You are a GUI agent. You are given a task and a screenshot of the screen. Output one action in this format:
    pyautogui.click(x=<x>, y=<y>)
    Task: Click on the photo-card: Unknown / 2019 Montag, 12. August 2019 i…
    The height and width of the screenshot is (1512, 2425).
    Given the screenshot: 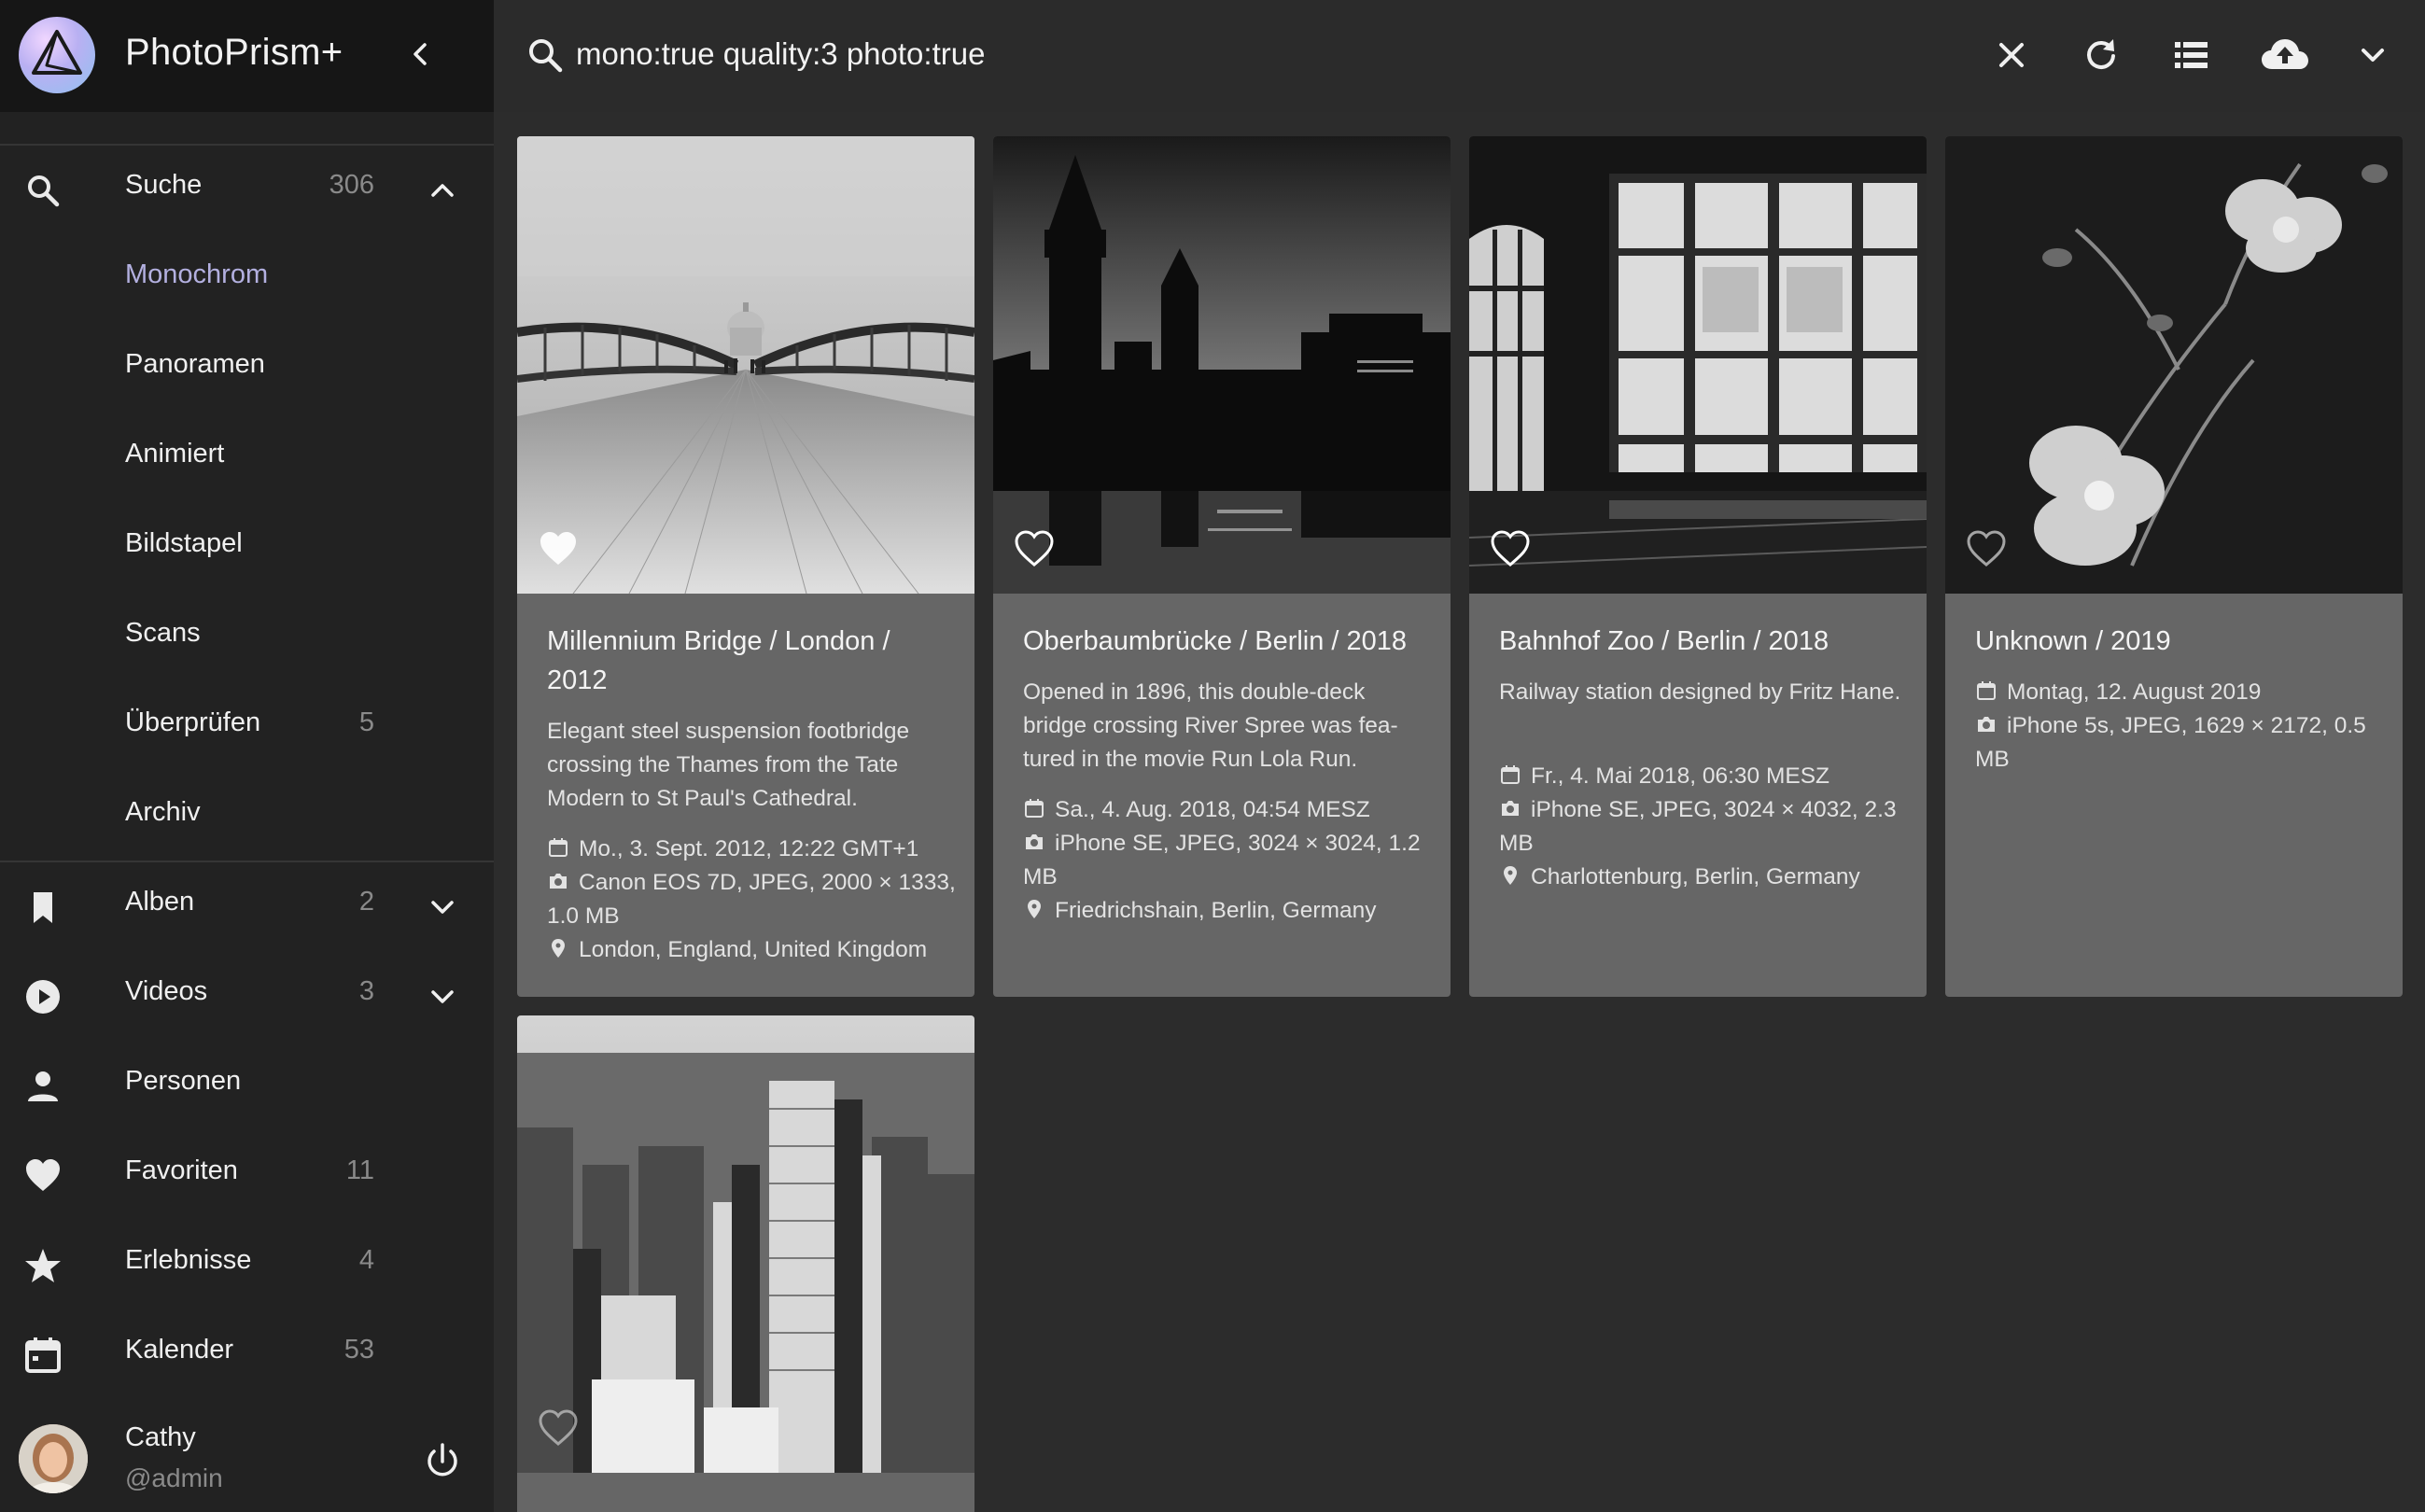 What is the action you would take?
    pyautogui.click(x=2174, y=566)
    